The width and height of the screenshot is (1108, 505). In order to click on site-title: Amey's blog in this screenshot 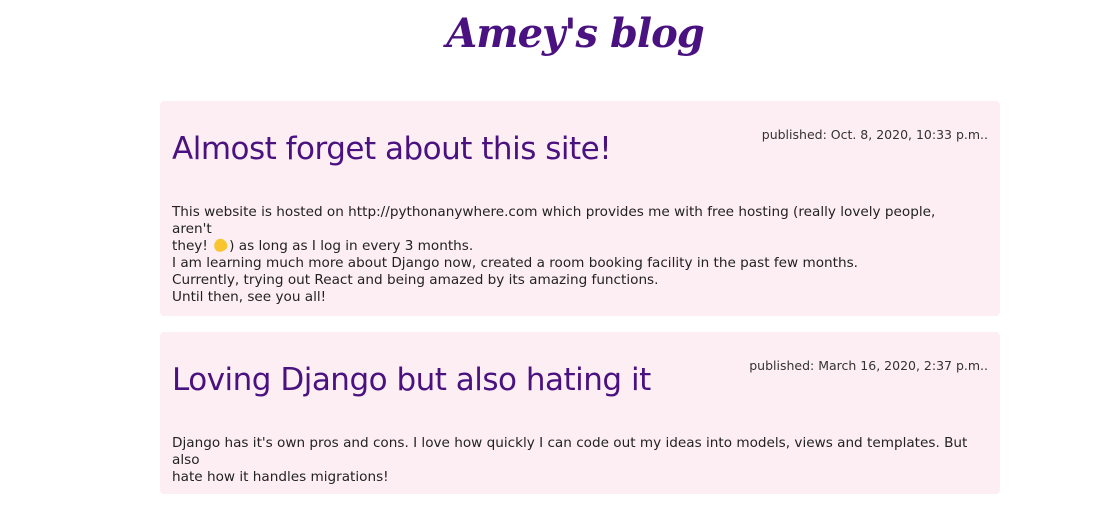, I will do `click(575, 33)`.